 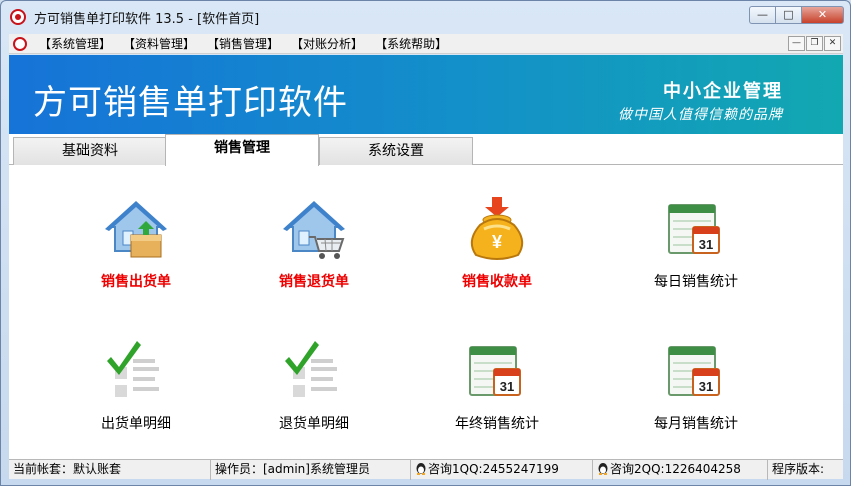 What do you see at coordinates (700, 115) in the screenshot?
I see `banner-slogan: 做中国人值得信赖的品牌` at bounding box center [700, 115].